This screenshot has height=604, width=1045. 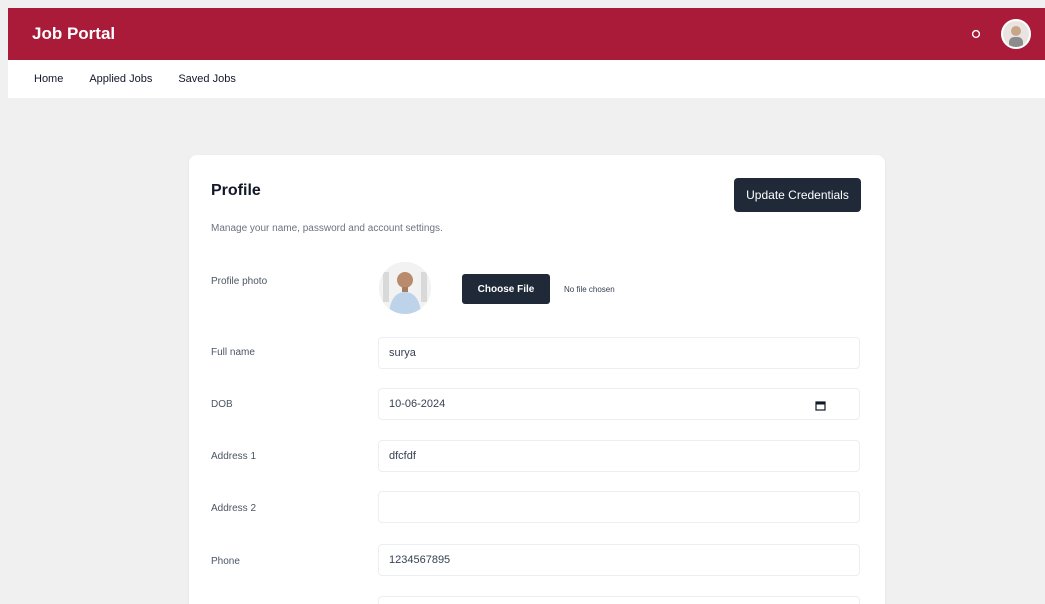 What do you see at coordinates (526, 79) in the screenshot?
I see `nav-bar: Home Applied Jobs Saved Jobs` at bounding box center [526, 79].